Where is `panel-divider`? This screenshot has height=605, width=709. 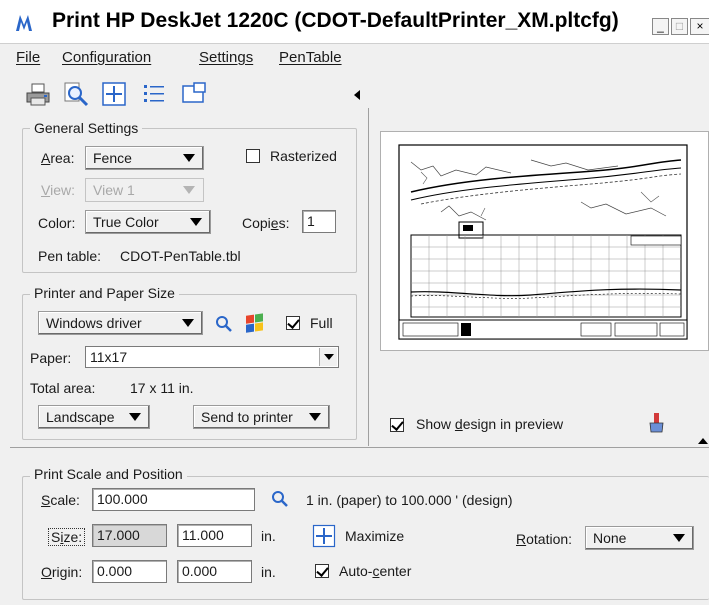 panel-divider is located at coordinates (368, 277).